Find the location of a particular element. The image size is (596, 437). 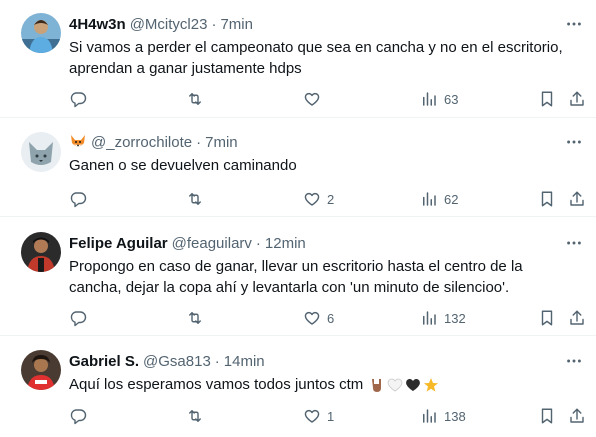

display-name: Gabriel S. is located at coordinates (104, 361).